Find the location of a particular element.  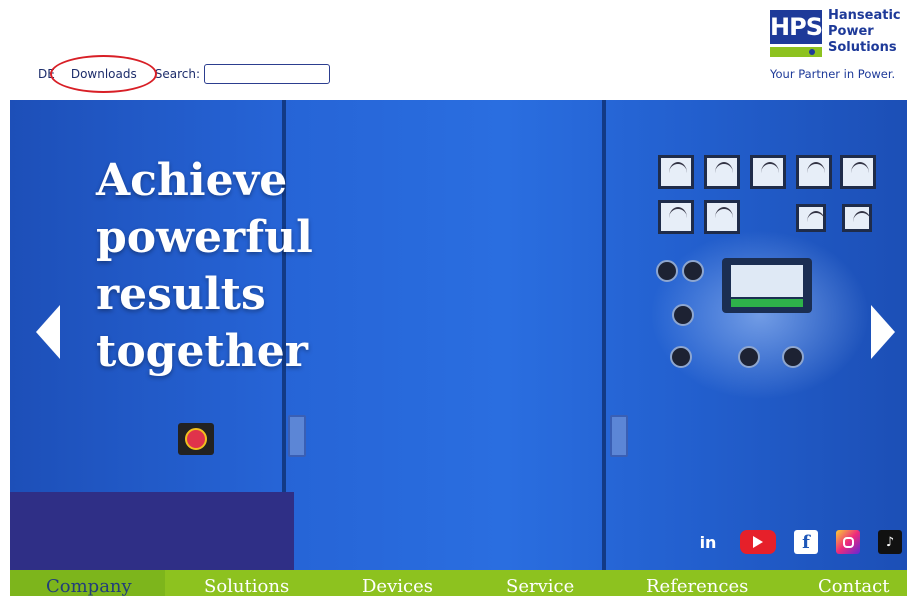

search-label: Search: is located at coordinates (177, 74).